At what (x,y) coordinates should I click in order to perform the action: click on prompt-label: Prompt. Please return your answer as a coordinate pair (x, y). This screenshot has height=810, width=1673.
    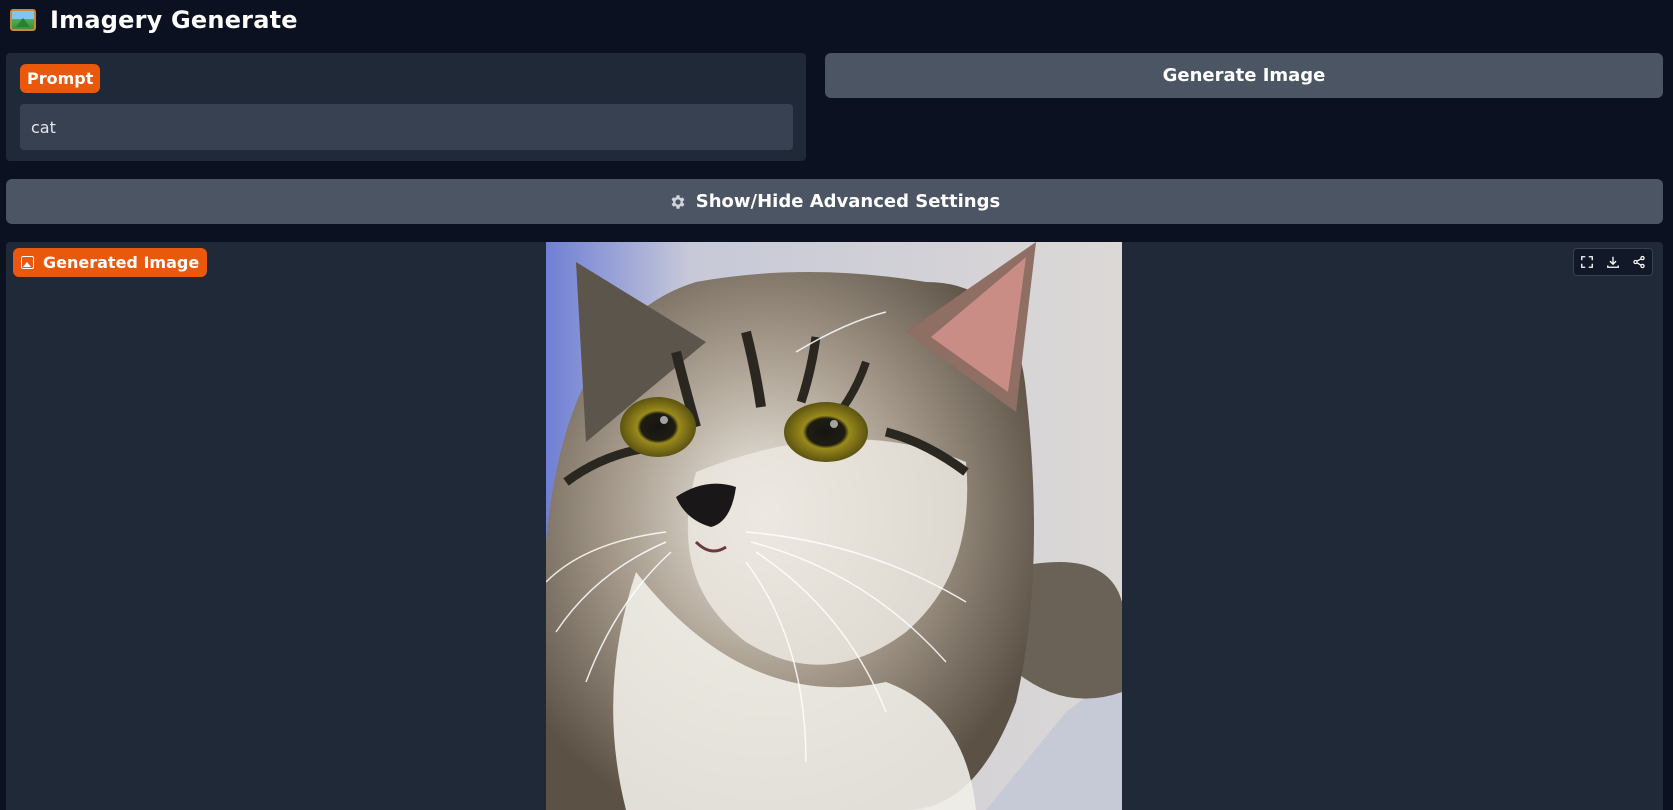
    Looking at the image, I should click on (60, 78).